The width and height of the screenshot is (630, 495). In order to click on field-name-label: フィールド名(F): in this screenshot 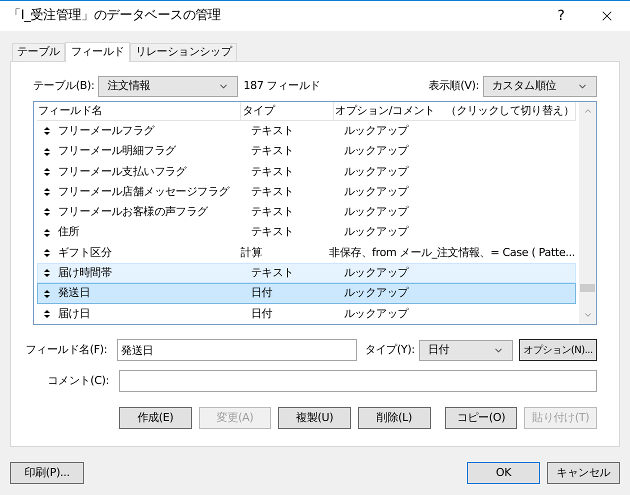, I will do `click(66, 350)`.